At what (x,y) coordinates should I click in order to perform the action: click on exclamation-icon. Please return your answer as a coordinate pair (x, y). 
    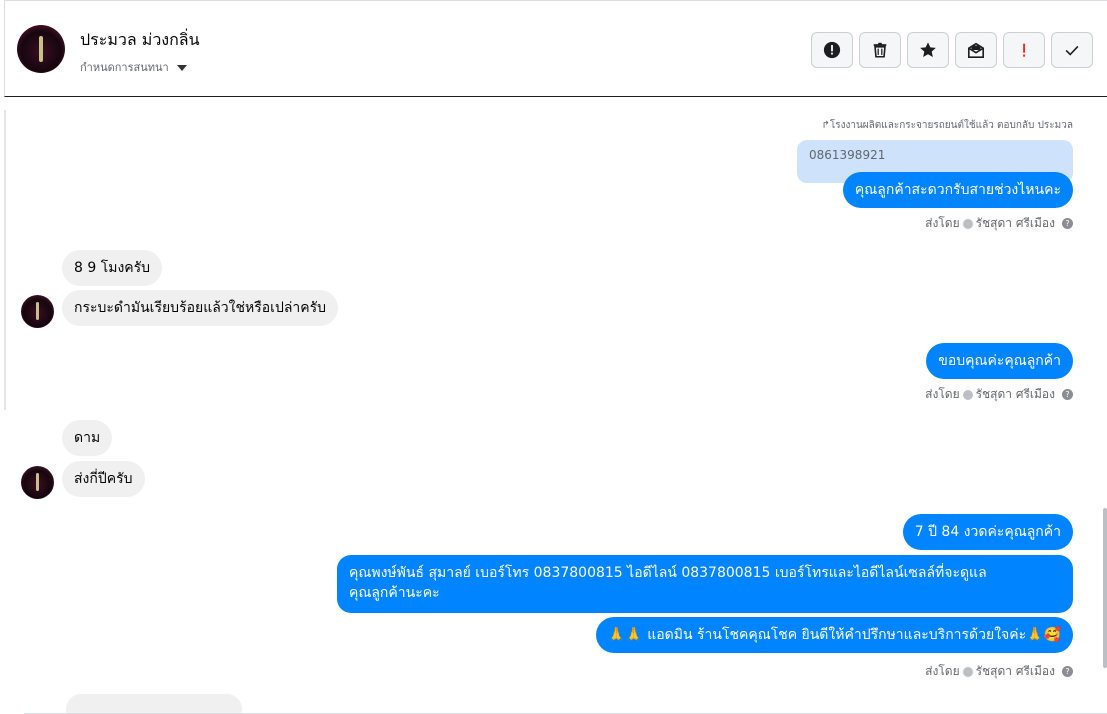
    Looking at the image, I should click on (1024, 50).